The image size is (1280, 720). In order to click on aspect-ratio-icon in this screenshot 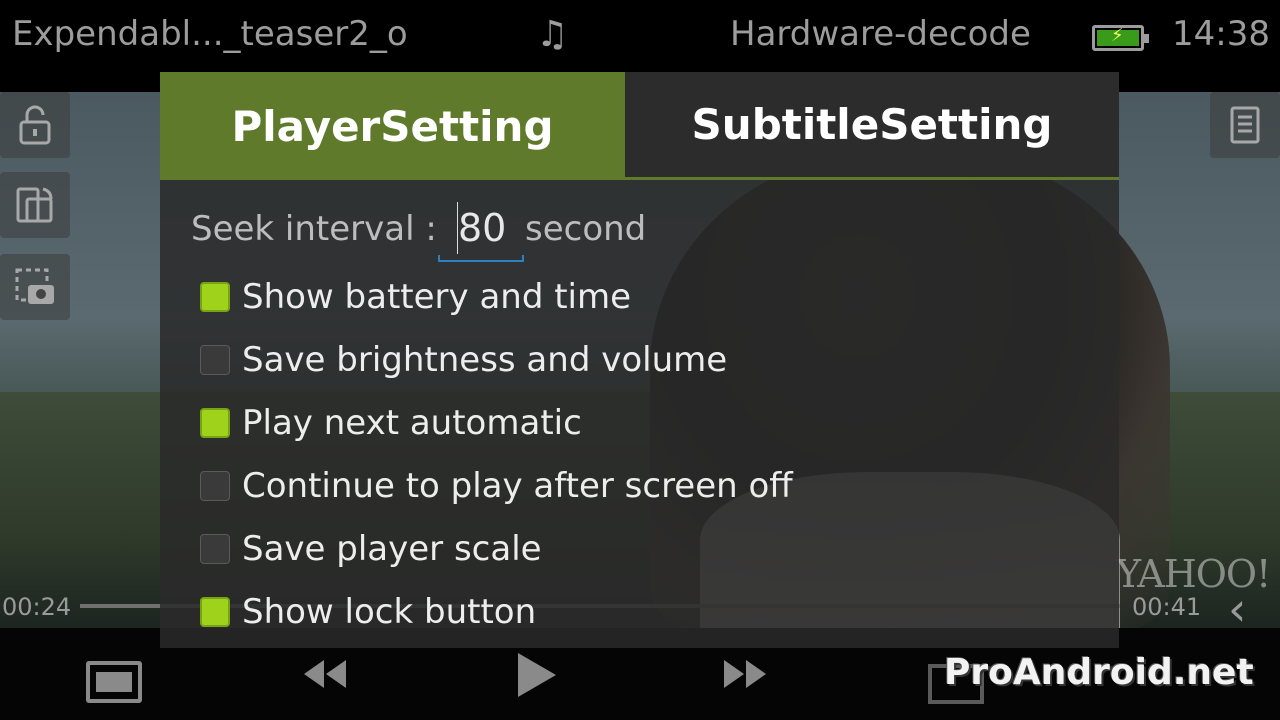, I will do `click(114, 682)`.